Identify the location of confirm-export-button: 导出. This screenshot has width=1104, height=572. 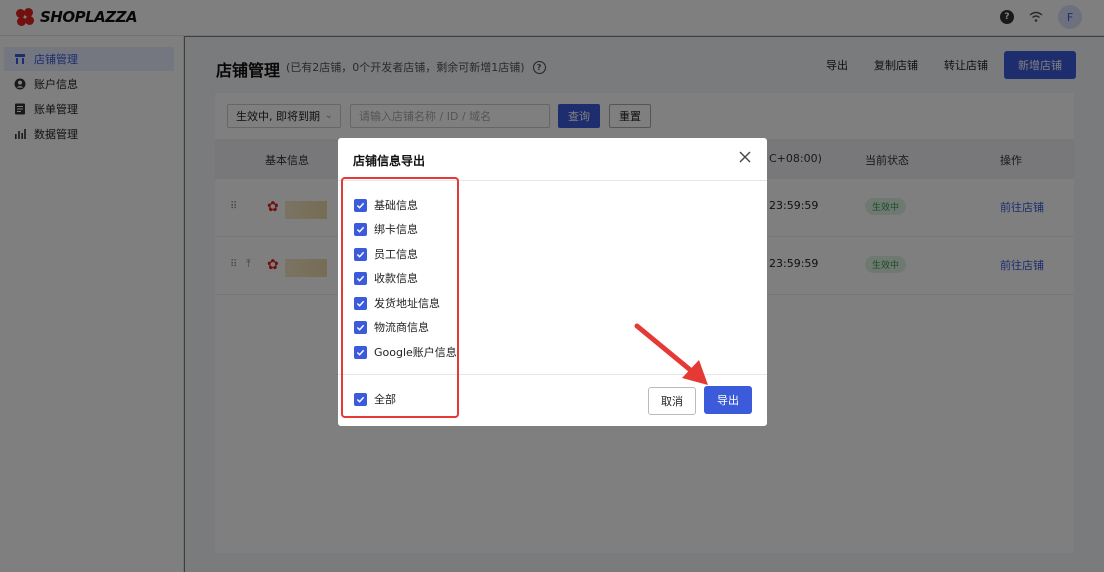
(728, 400).